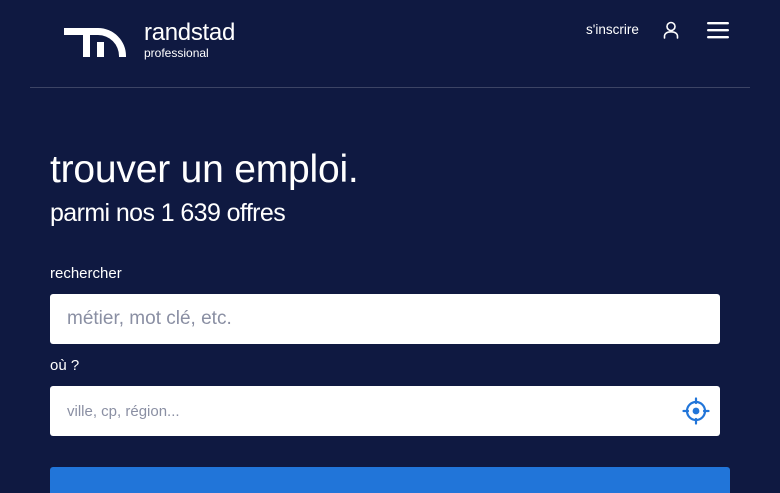  I want to click on hero-title: trouver un emploi., so click(204, 169).